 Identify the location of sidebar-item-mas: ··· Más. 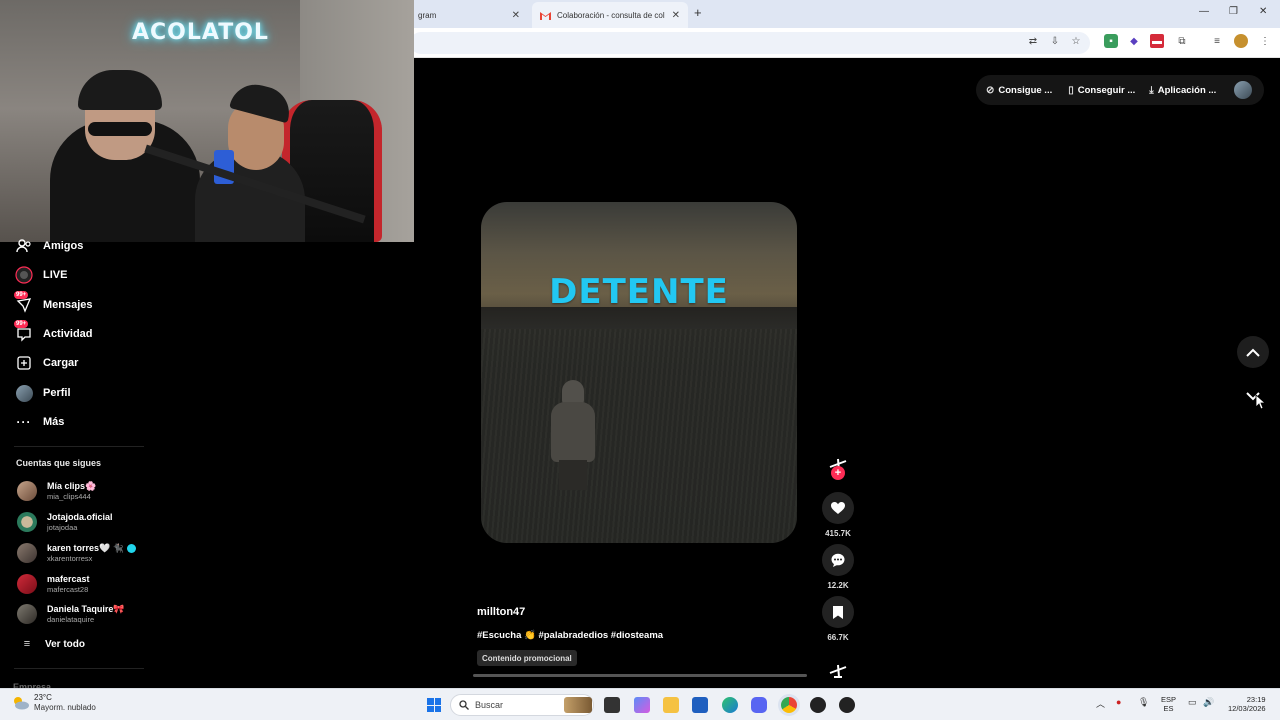
(39, 422).